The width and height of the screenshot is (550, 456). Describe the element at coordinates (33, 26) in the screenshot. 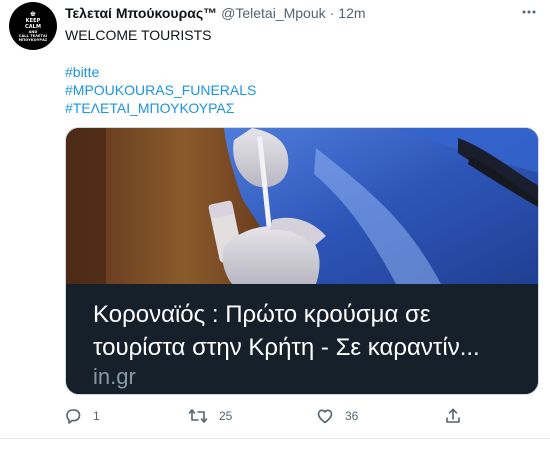

I see `avatar: ♚ KEEP CALM AND CALL ΤΕΛΕΤΑΙ ΜΠΟΥΚΟΥΡΑΣ` at that location.